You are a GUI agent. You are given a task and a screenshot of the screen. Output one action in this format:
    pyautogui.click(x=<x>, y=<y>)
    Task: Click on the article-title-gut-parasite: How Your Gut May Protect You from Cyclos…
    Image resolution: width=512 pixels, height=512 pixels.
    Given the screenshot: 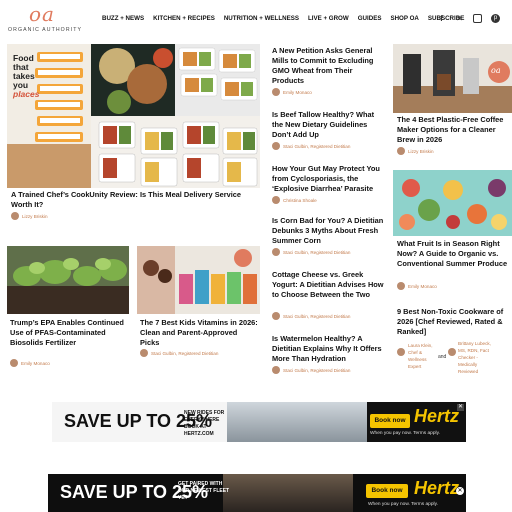 What is the action you would take?
    pyautogui.click(x=328, y=179)
    